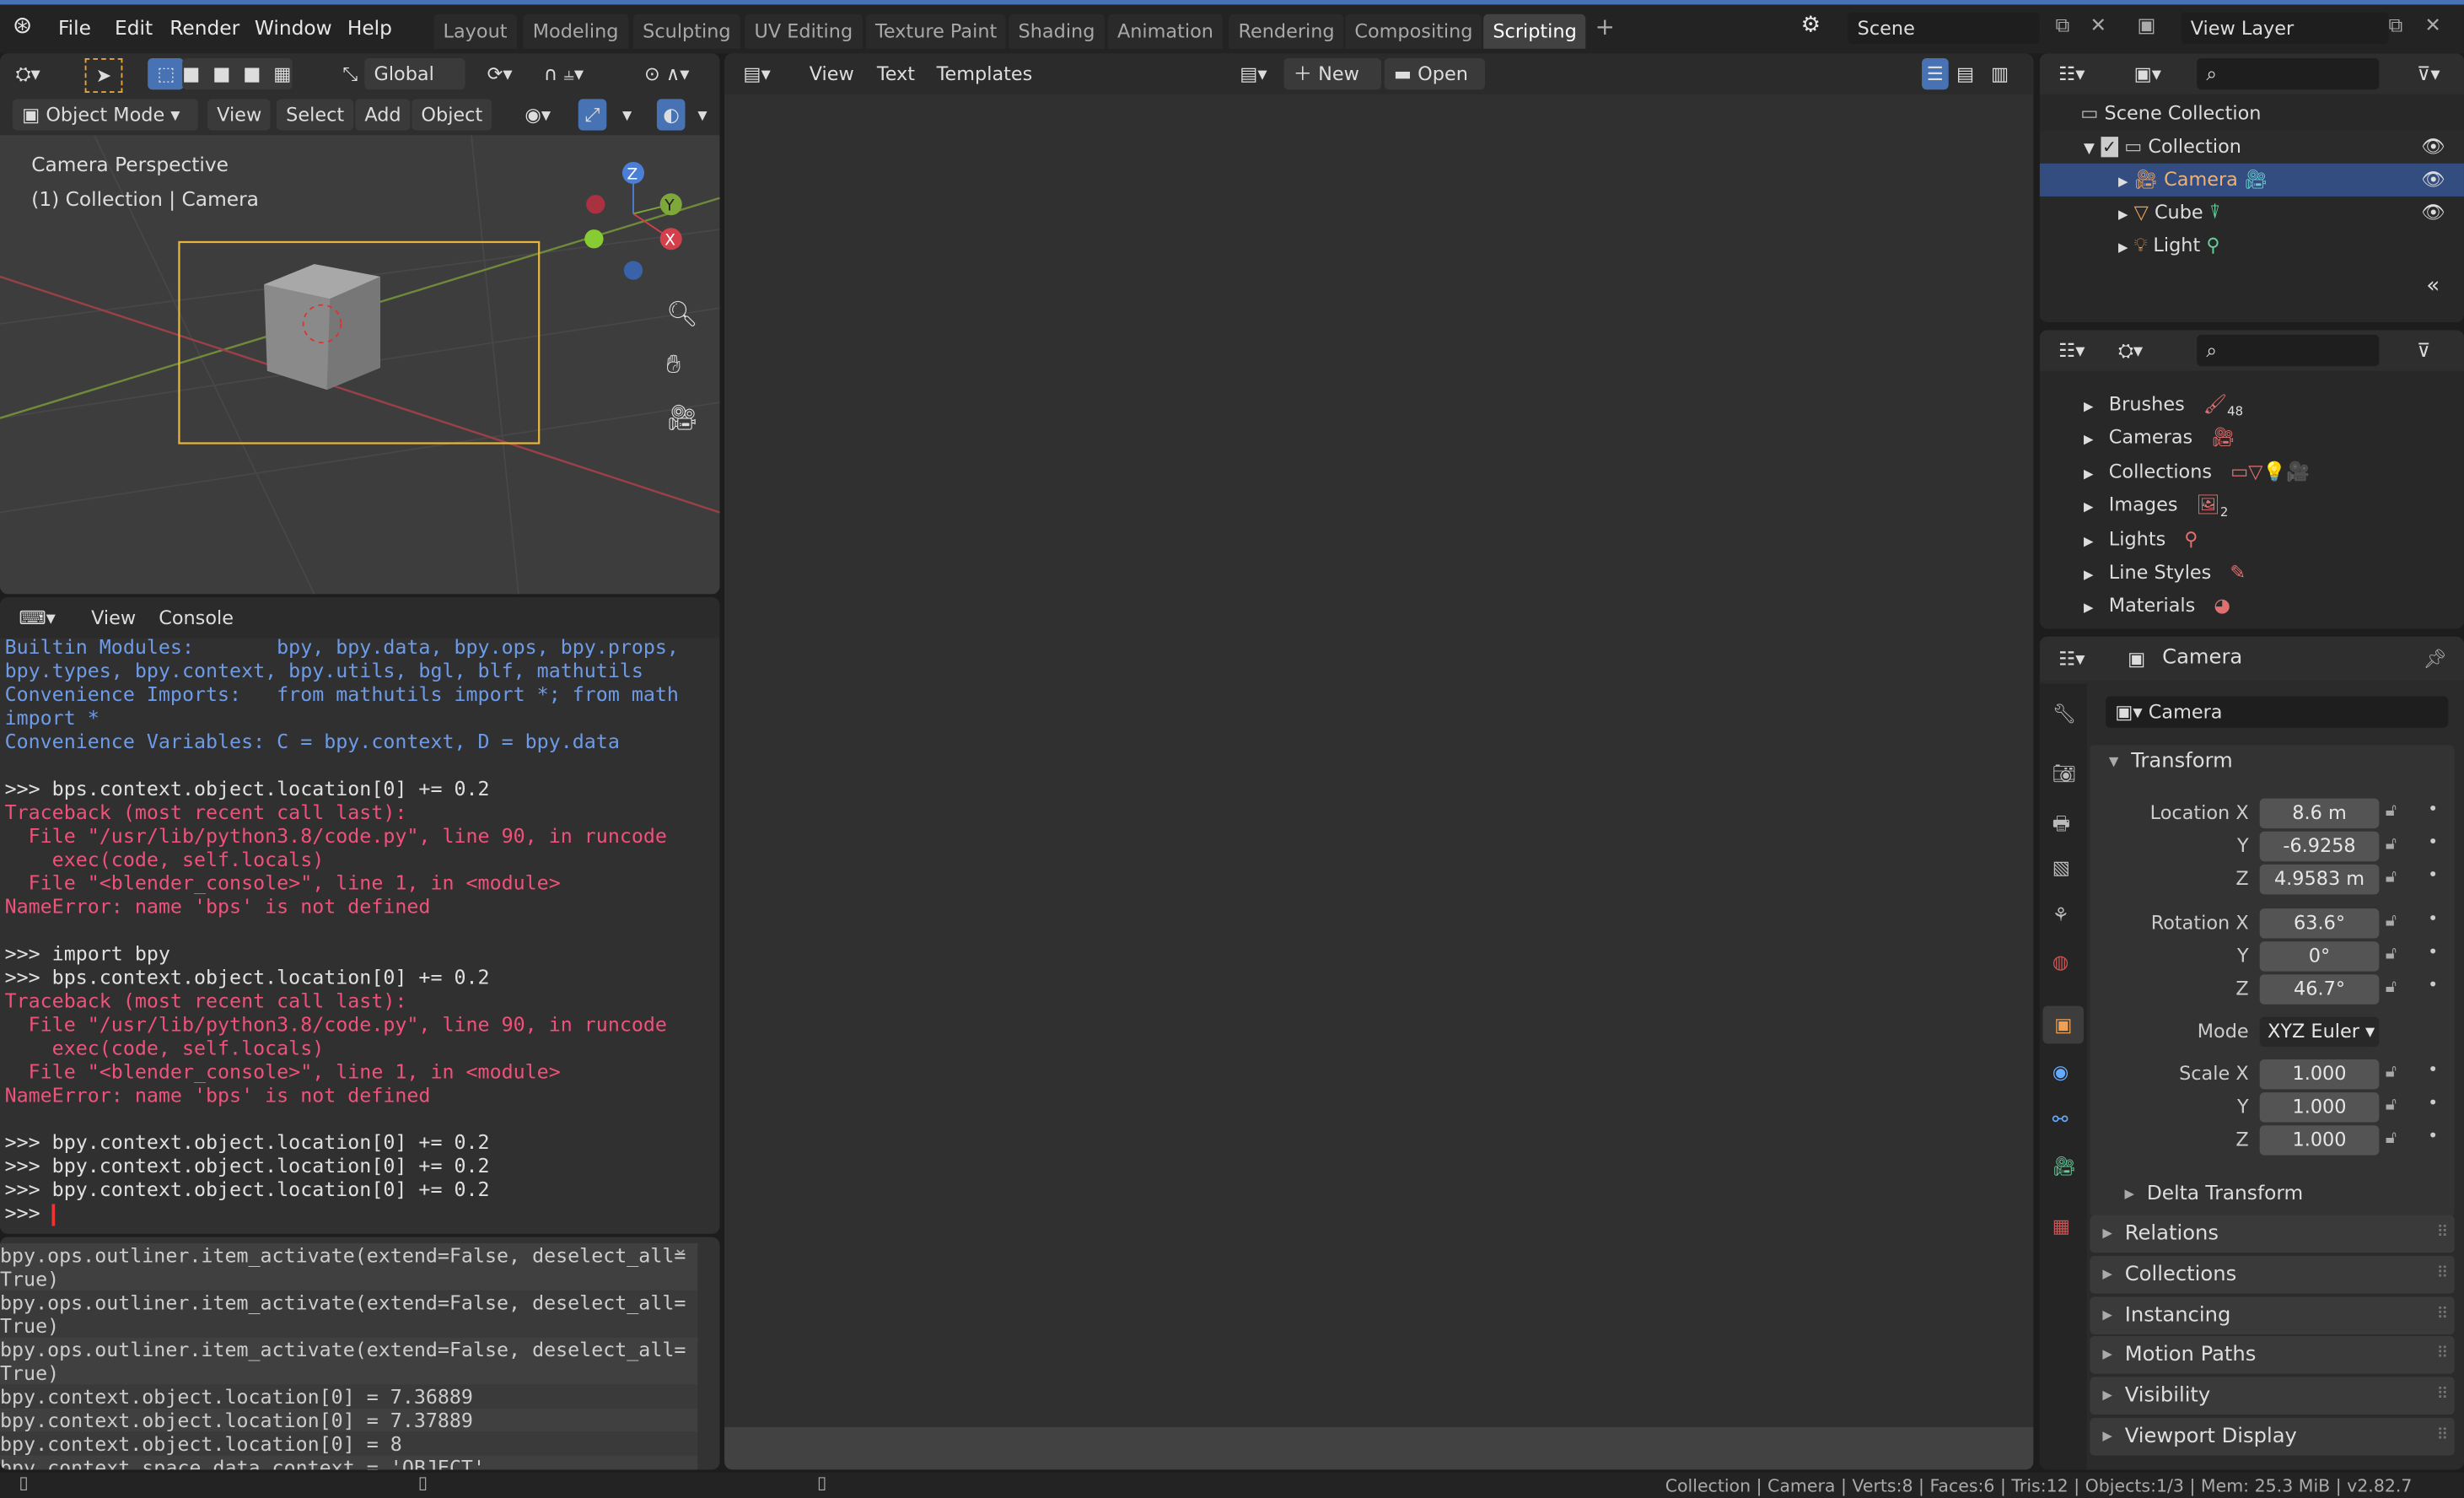 This screenshot has width=2464, height=1498. Describe the element at coordinates (2319, 1107) in the screenshot. I see `scale-y-field: 1.000` at that location.